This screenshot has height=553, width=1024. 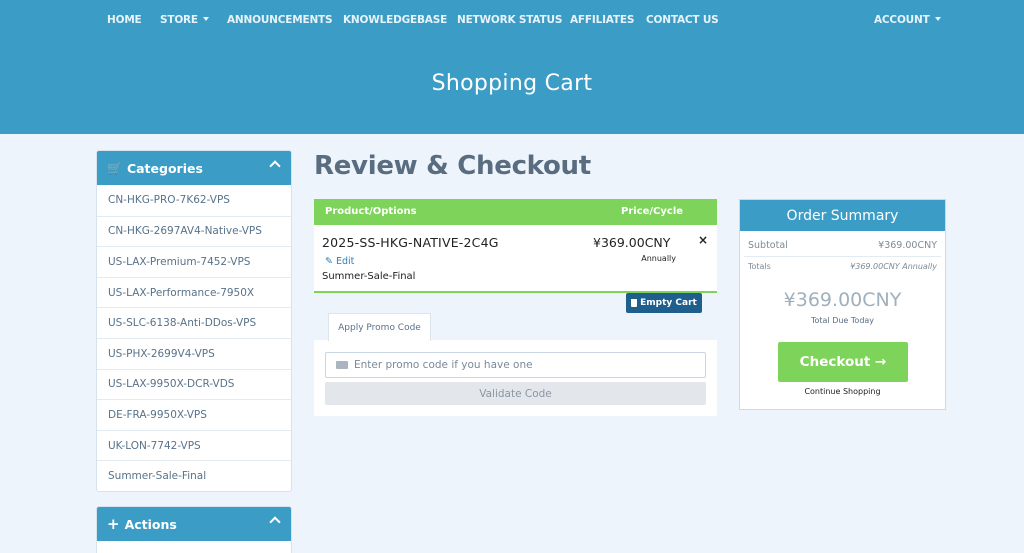 What do you see at coordinates (280, 20) in the screenshot?
I see `nav-announcements: ANNOUNCEMENTS` at bounding box center [280, 20].